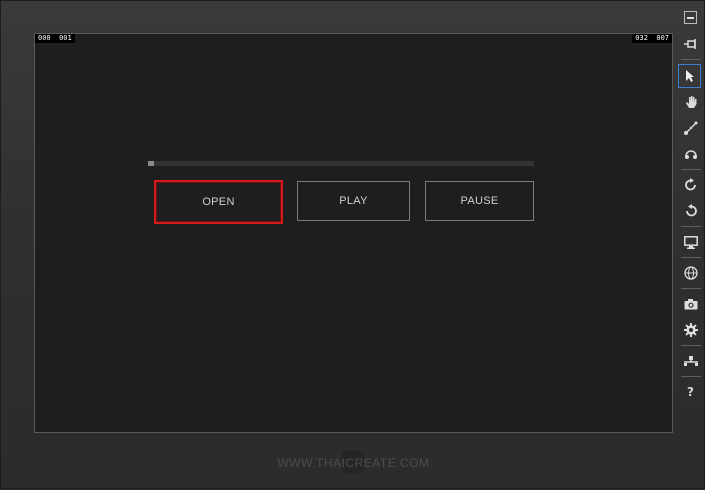 The height and width of the screenshot is (490, 705). What do you see at coordinates (689, 76) in the screenshot?
I see `pointer-icon` at bounding box center [689, 76].